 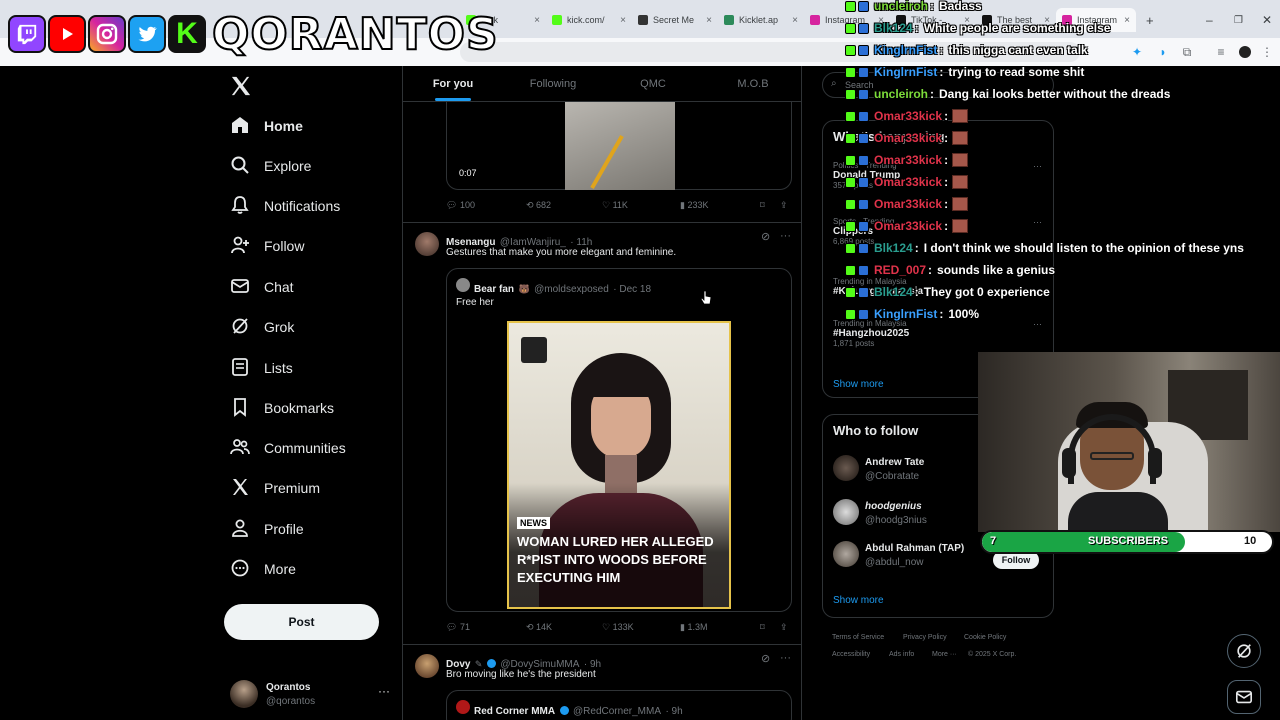 What do you see at coordinates (619, 146) in the screenshot?
I see `video-player: 0:07` at bounding box center [619, 146].